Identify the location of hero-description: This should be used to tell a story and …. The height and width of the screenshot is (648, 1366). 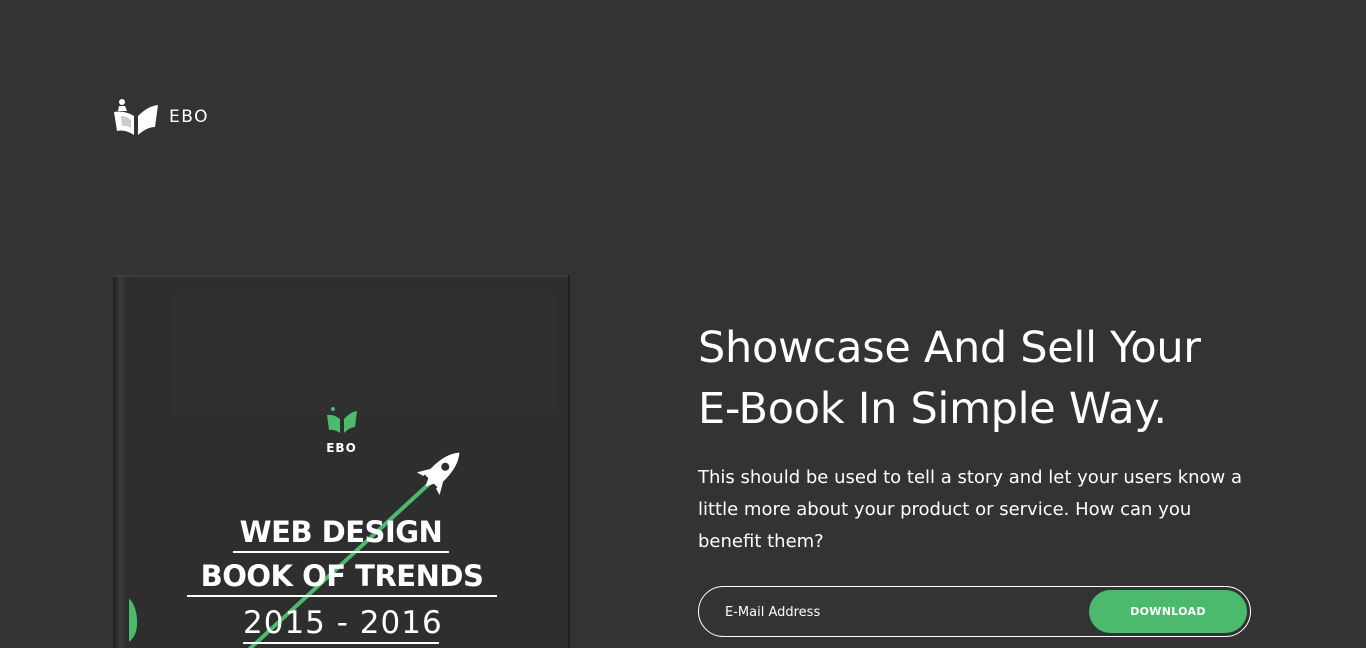
(970, 509).